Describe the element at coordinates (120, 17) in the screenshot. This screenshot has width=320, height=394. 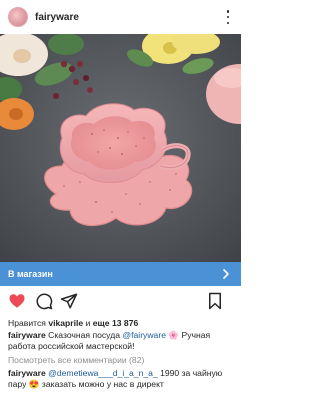
I see `post-header: fairyware` at that location.